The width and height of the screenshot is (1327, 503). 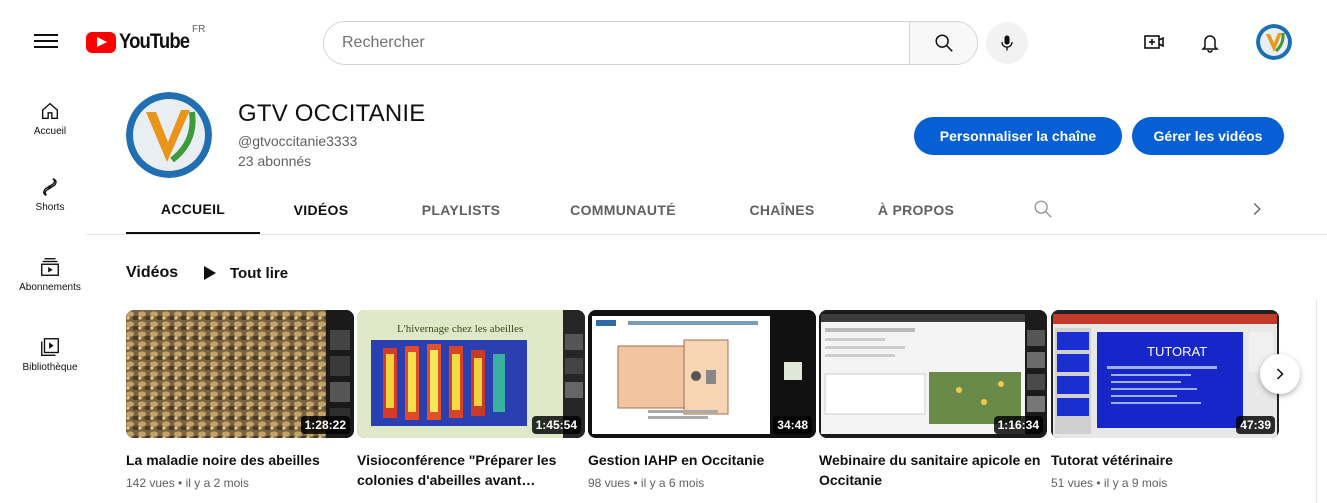 What do you see at coordinates (1109, 483) in the screenshot?
I see `video-meta: 51 vues • il y a 9 mois` at bounding box center [1109, 483].